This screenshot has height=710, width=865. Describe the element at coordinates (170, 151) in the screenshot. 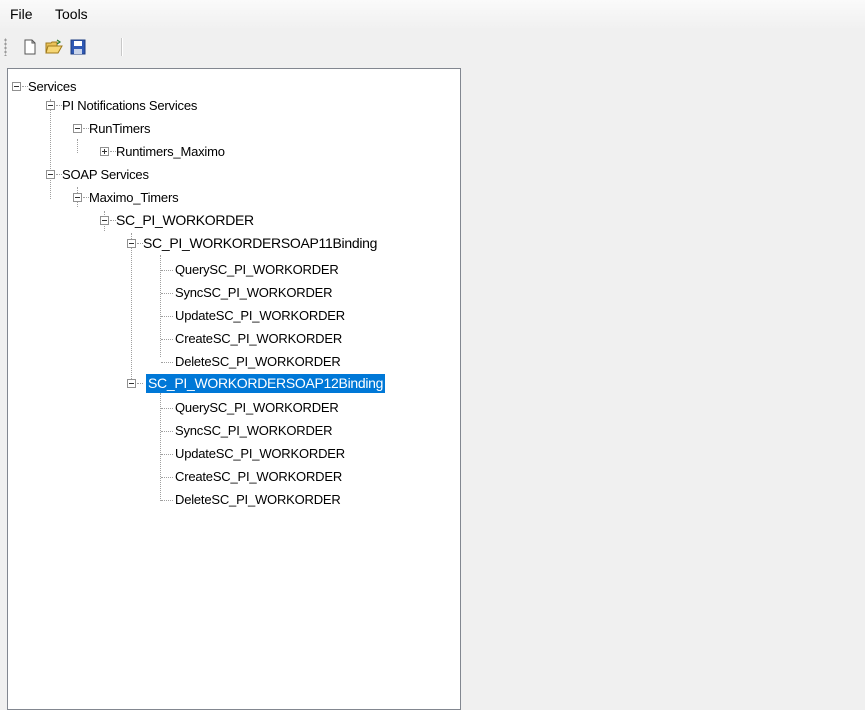

I see `tree-node-runtimers-maximo: Runtimers_Maximo` at that location.